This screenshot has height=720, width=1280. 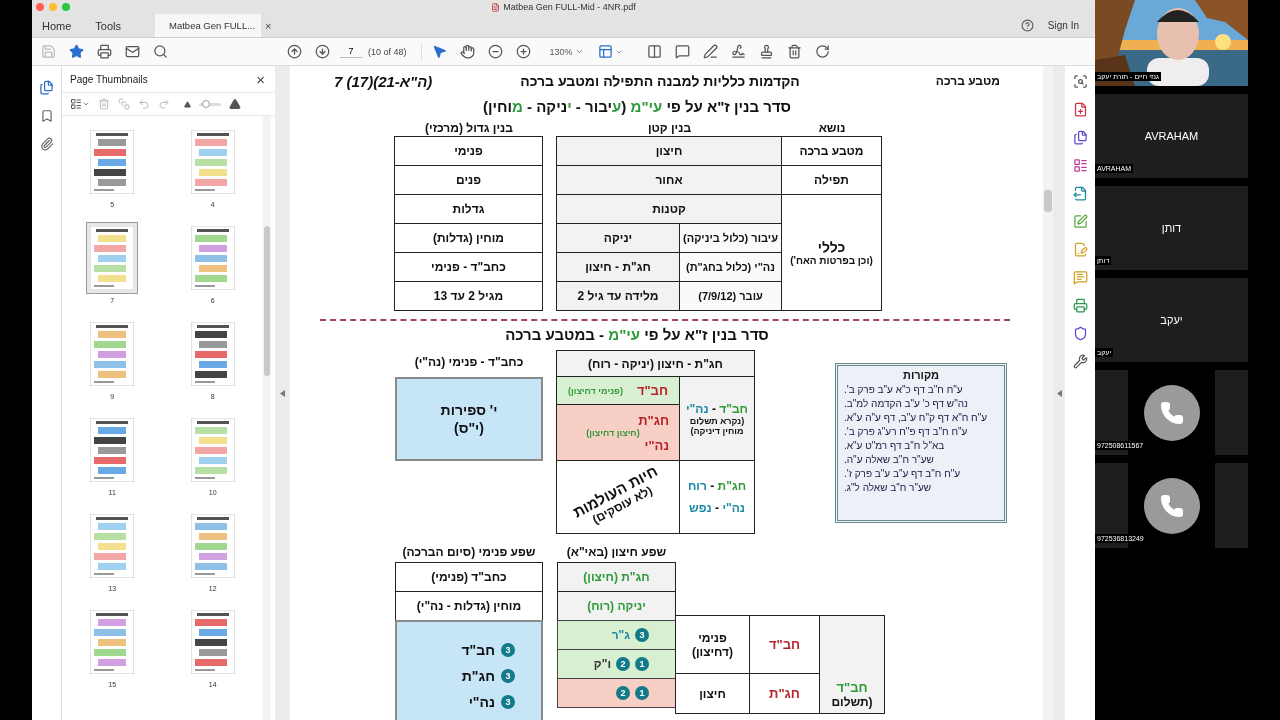 What do you see at coordinates (730, 296) in the screenshot?
I see `table-cell: עובר (7/9/12)` at bounding box center [730, 296].